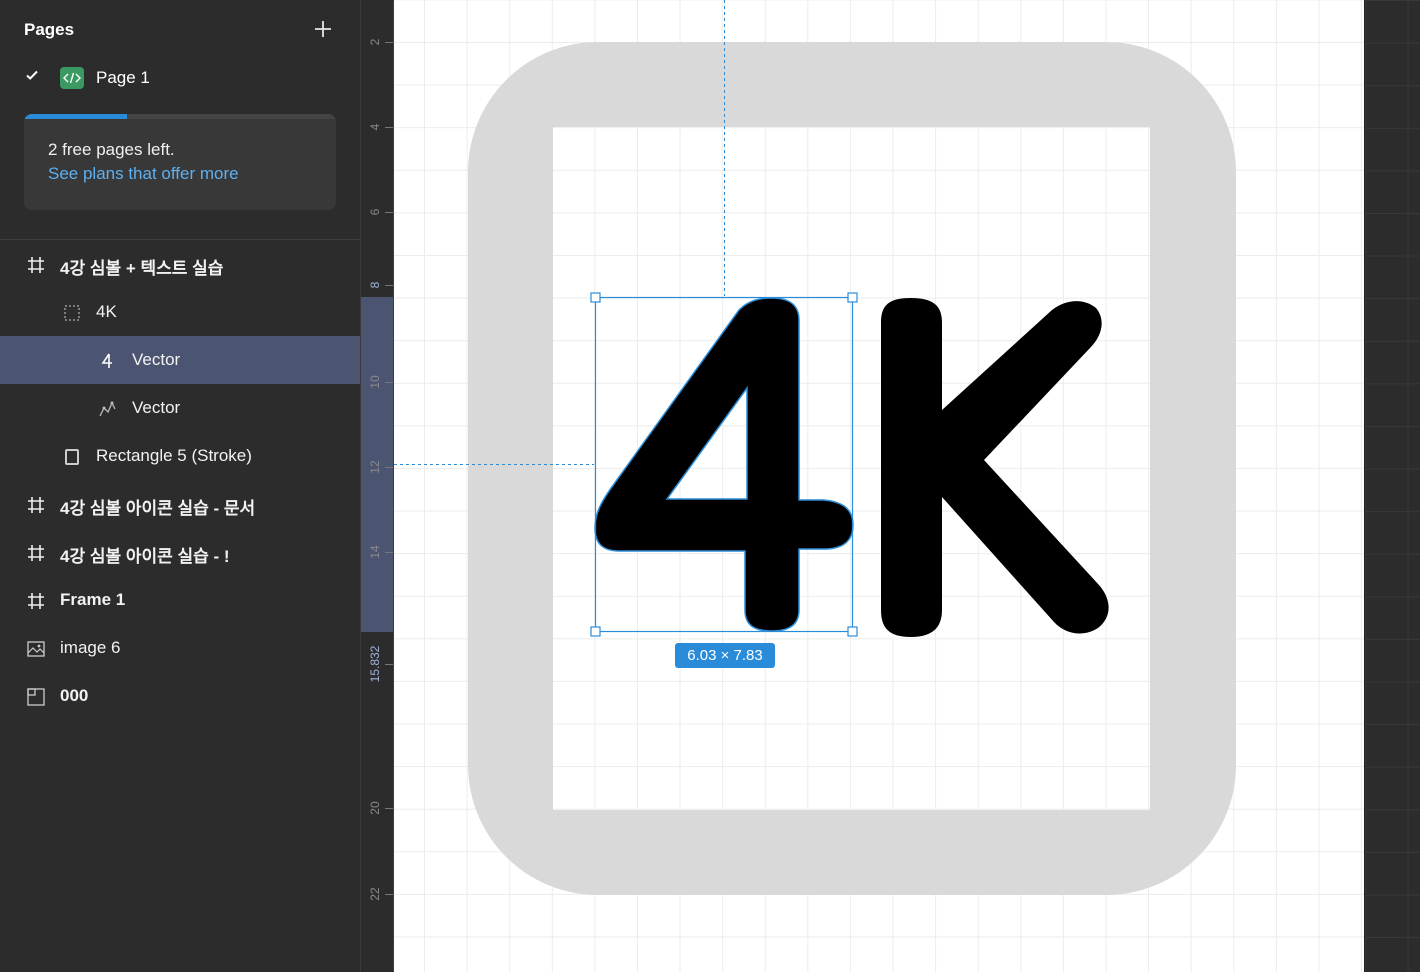 This screenshot has width=1420, height=972. I want to click on ruler-label: 20, so click(375, 808).